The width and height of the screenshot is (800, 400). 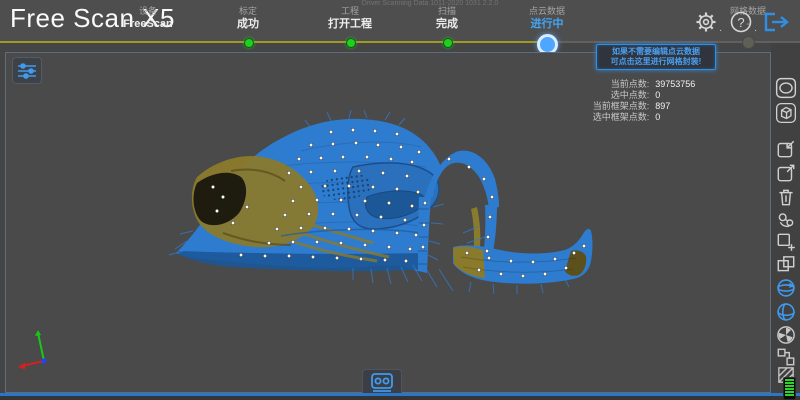 What do you see at coordinates (786, 88) in the screenshot?
I see `ellipse-select-icon` at bounding box center [786, 88].